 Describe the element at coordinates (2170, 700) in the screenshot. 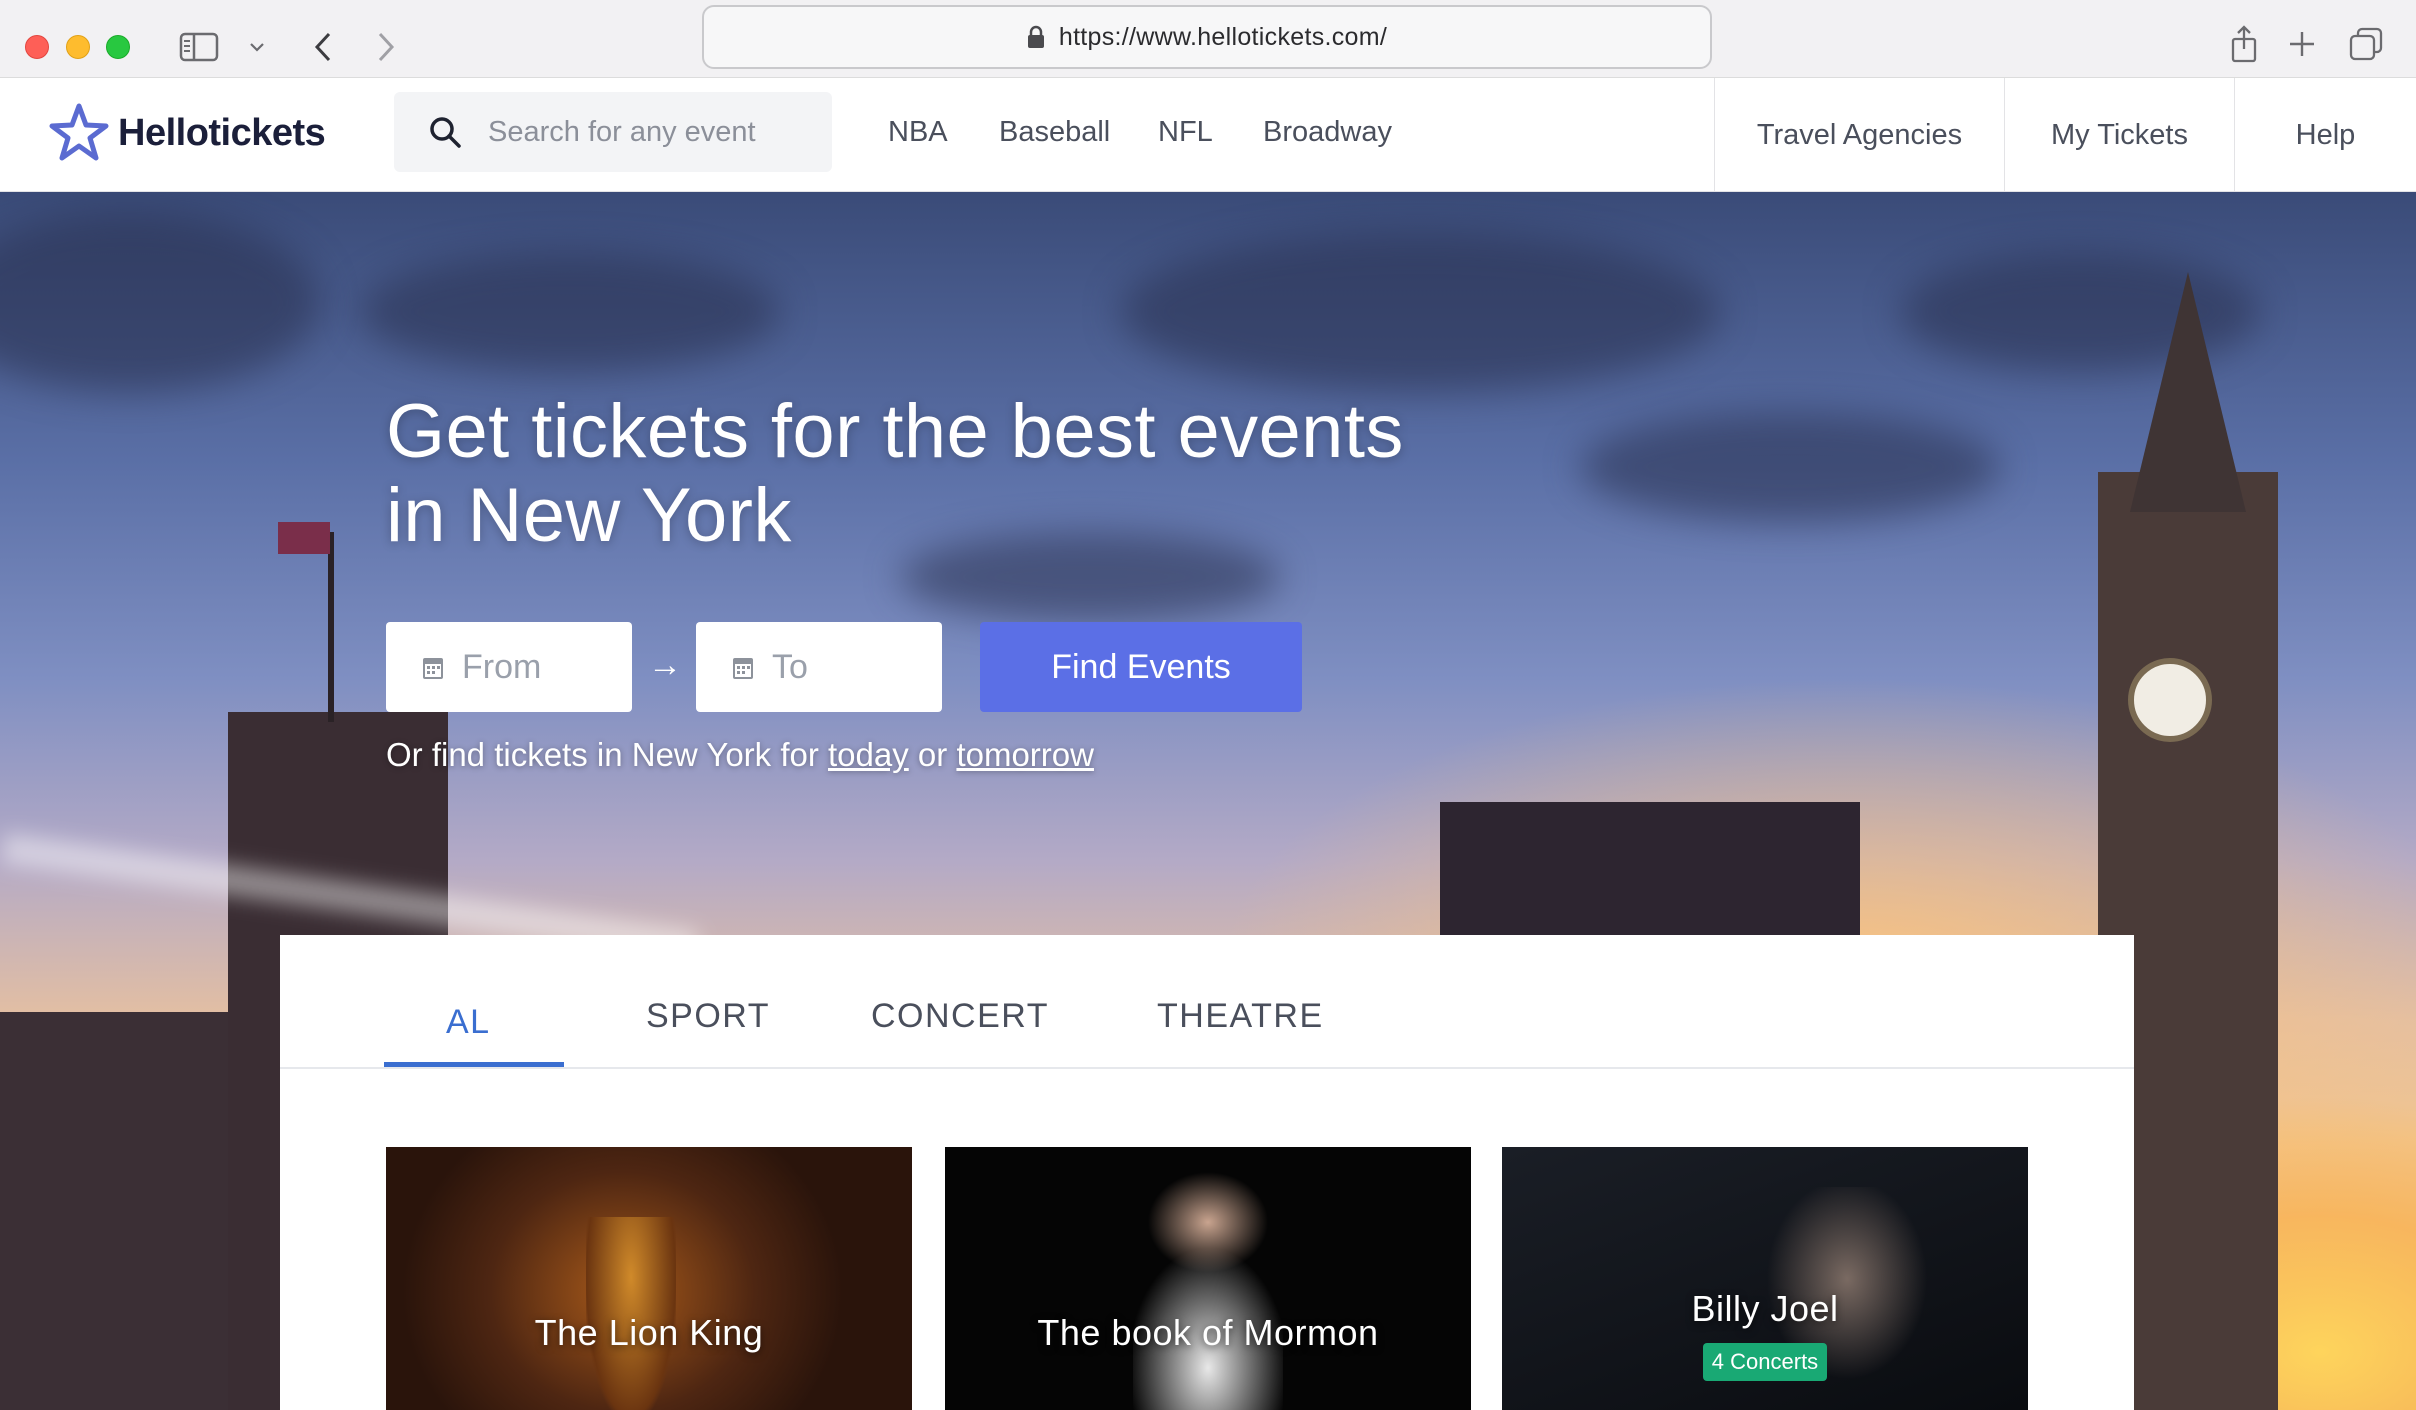

I see `clock-face-icon` at that location.